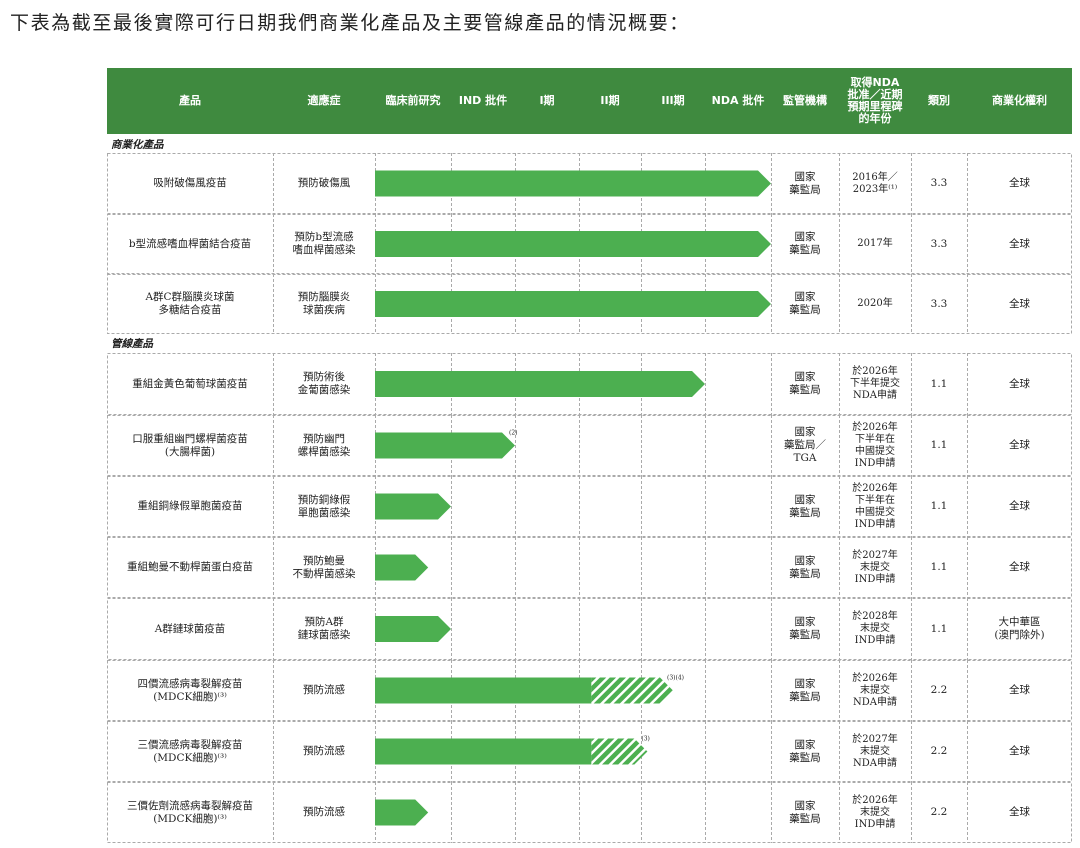 This screenshot has width=1080, height=848. Describe the element at coordinates (324, 506) in the screenshot. I see `cell-indication: 預防銅綠假 單胞菌感染` at that location.